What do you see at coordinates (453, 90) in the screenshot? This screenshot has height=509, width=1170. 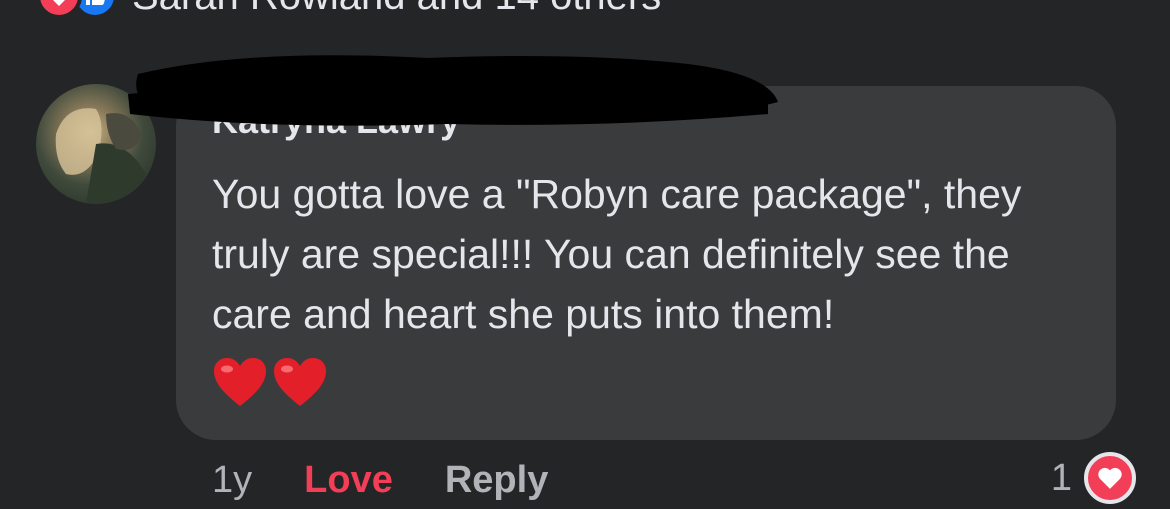 I see `redaction-scribble` at bounding box center [453, 90].